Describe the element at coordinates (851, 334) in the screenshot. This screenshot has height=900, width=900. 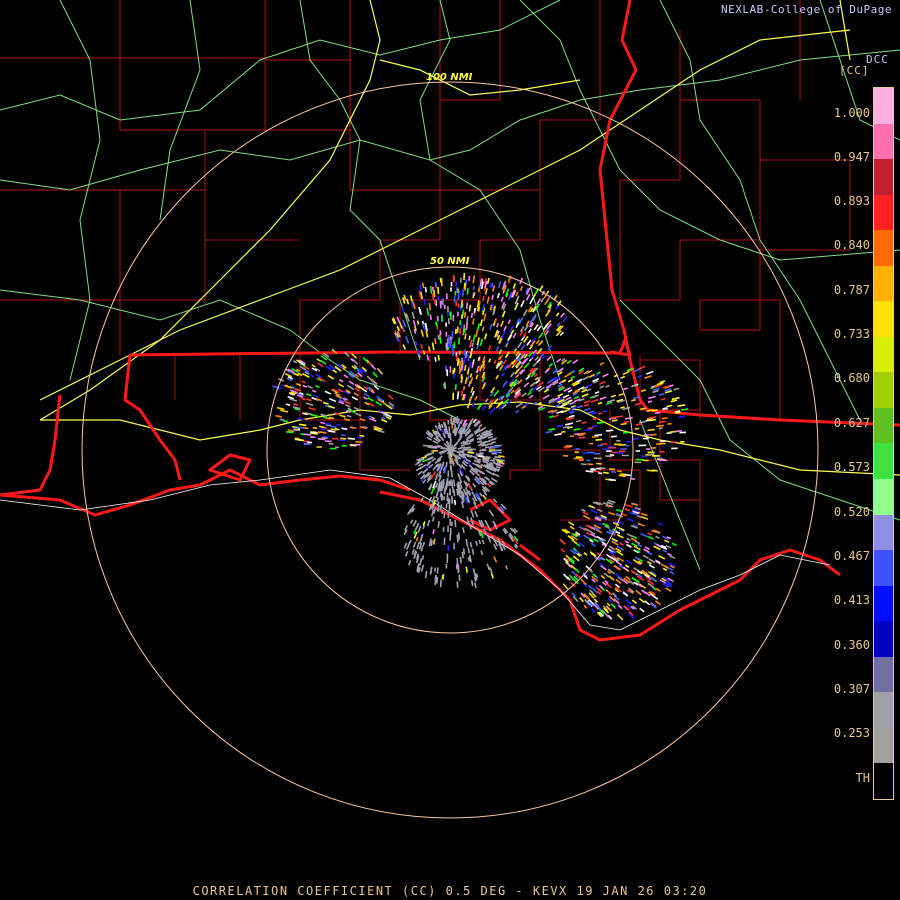
I see `colorbar-label: 0.733` at that location.